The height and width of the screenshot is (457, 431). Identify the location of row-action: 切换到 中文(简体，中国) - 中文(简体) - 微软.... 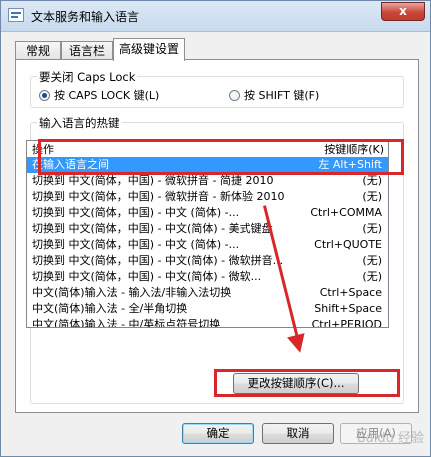
(147, 276).